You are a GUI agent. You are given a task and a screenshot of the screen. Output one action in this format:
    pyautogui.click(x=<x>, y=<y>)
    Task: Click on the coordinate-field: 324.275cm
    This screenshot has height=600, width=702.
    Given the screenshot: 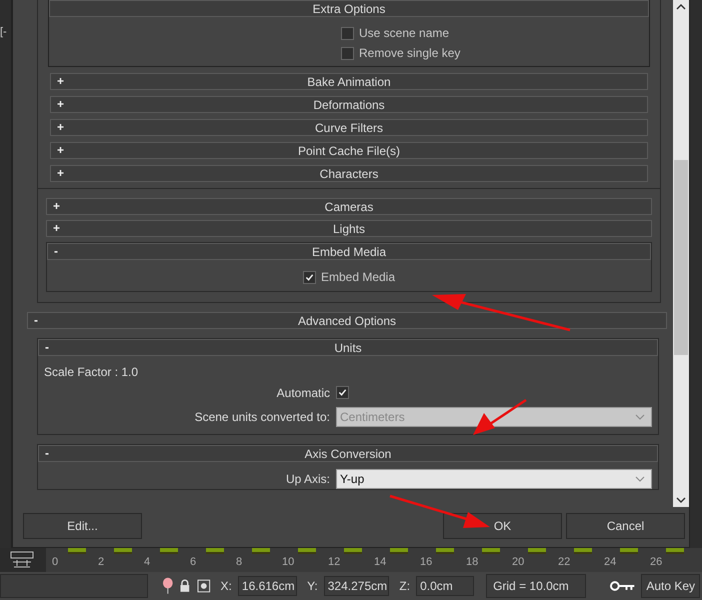 What is the action you would take?
    pyautogui.click(x=357, y=586)
    